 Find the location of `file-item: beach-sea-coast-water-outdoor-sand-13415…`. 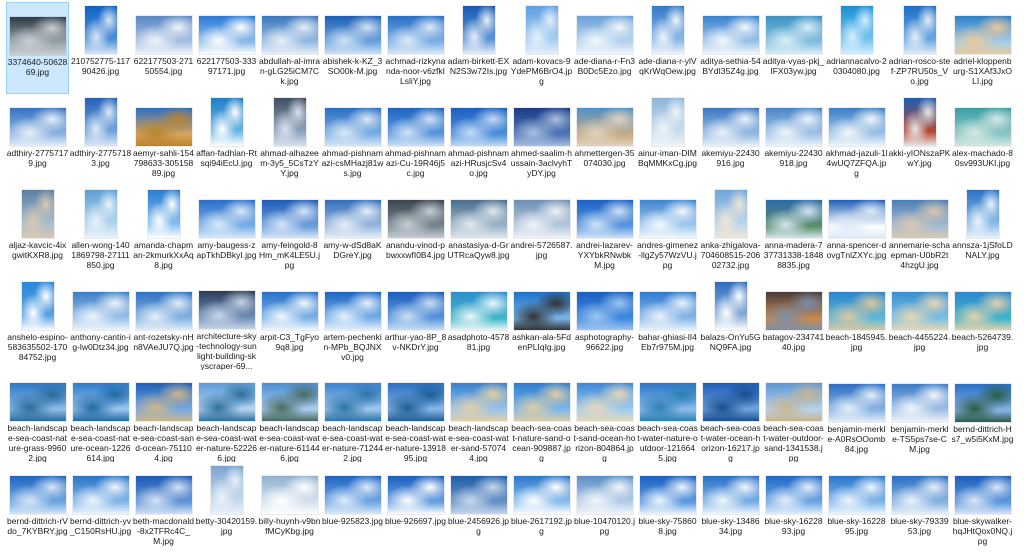

file-item: beach-sea-coast-water-outdoor-sand-13415… is located at coordinates (793, 416).